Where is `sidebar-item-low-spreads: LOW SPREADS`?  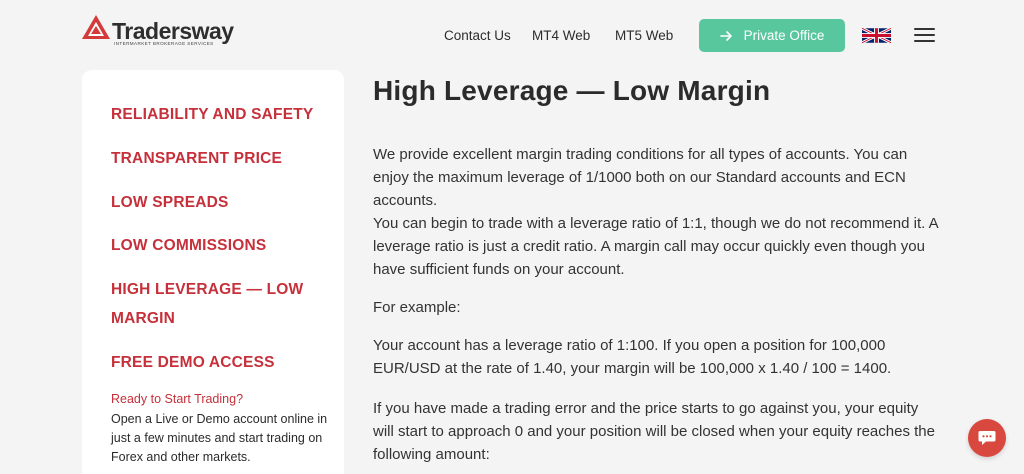 sidebar-item-low-spreads: LOW SPREADS is located at coordinates (218, 202).